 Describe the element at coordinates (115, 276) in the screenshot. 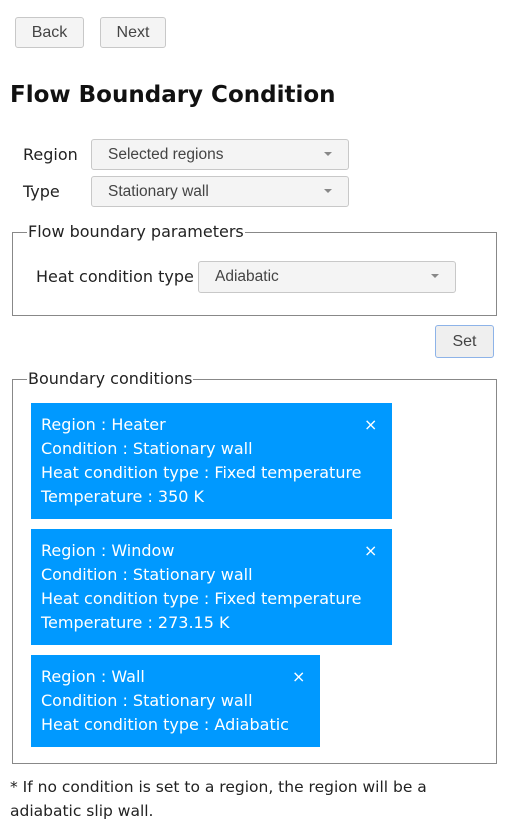

I see `heat-condition-type-label: Heat condition type` at that location.